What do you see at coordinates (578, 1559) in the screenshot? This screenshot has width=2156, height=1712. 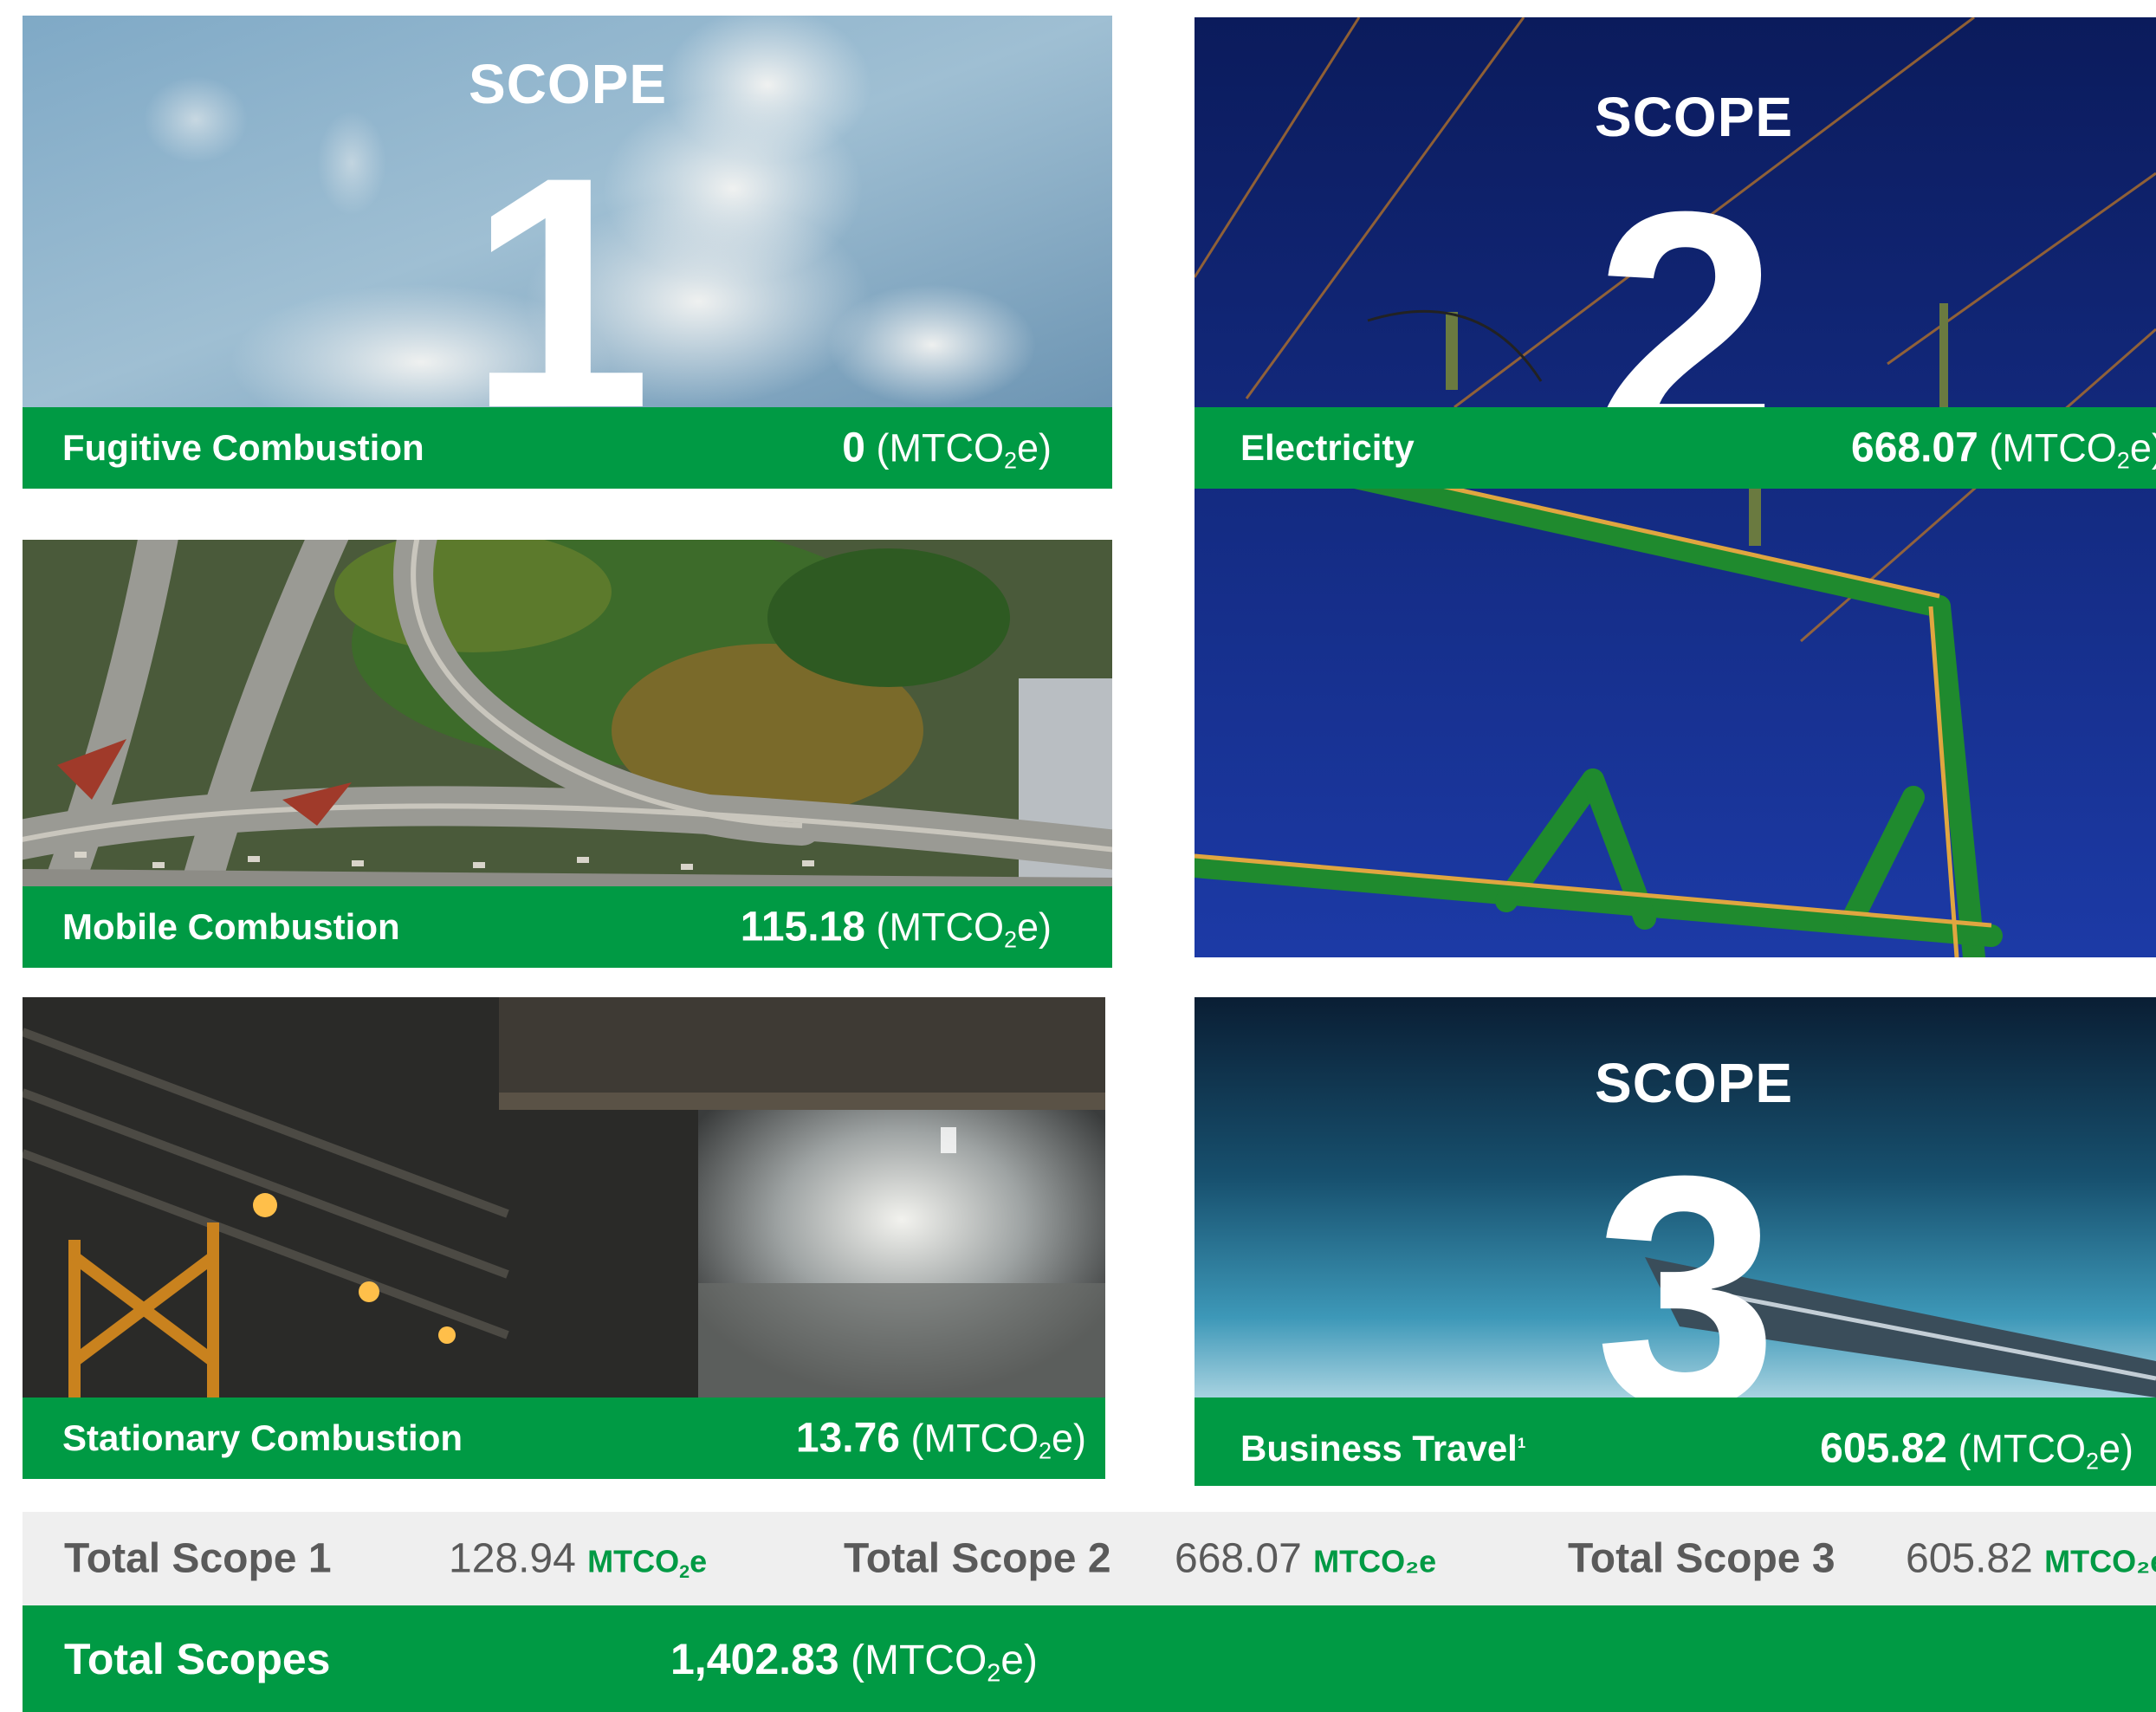 I see `total-scope1-value: 128.94 MTCO2e` at bounding box center [578, 1559].